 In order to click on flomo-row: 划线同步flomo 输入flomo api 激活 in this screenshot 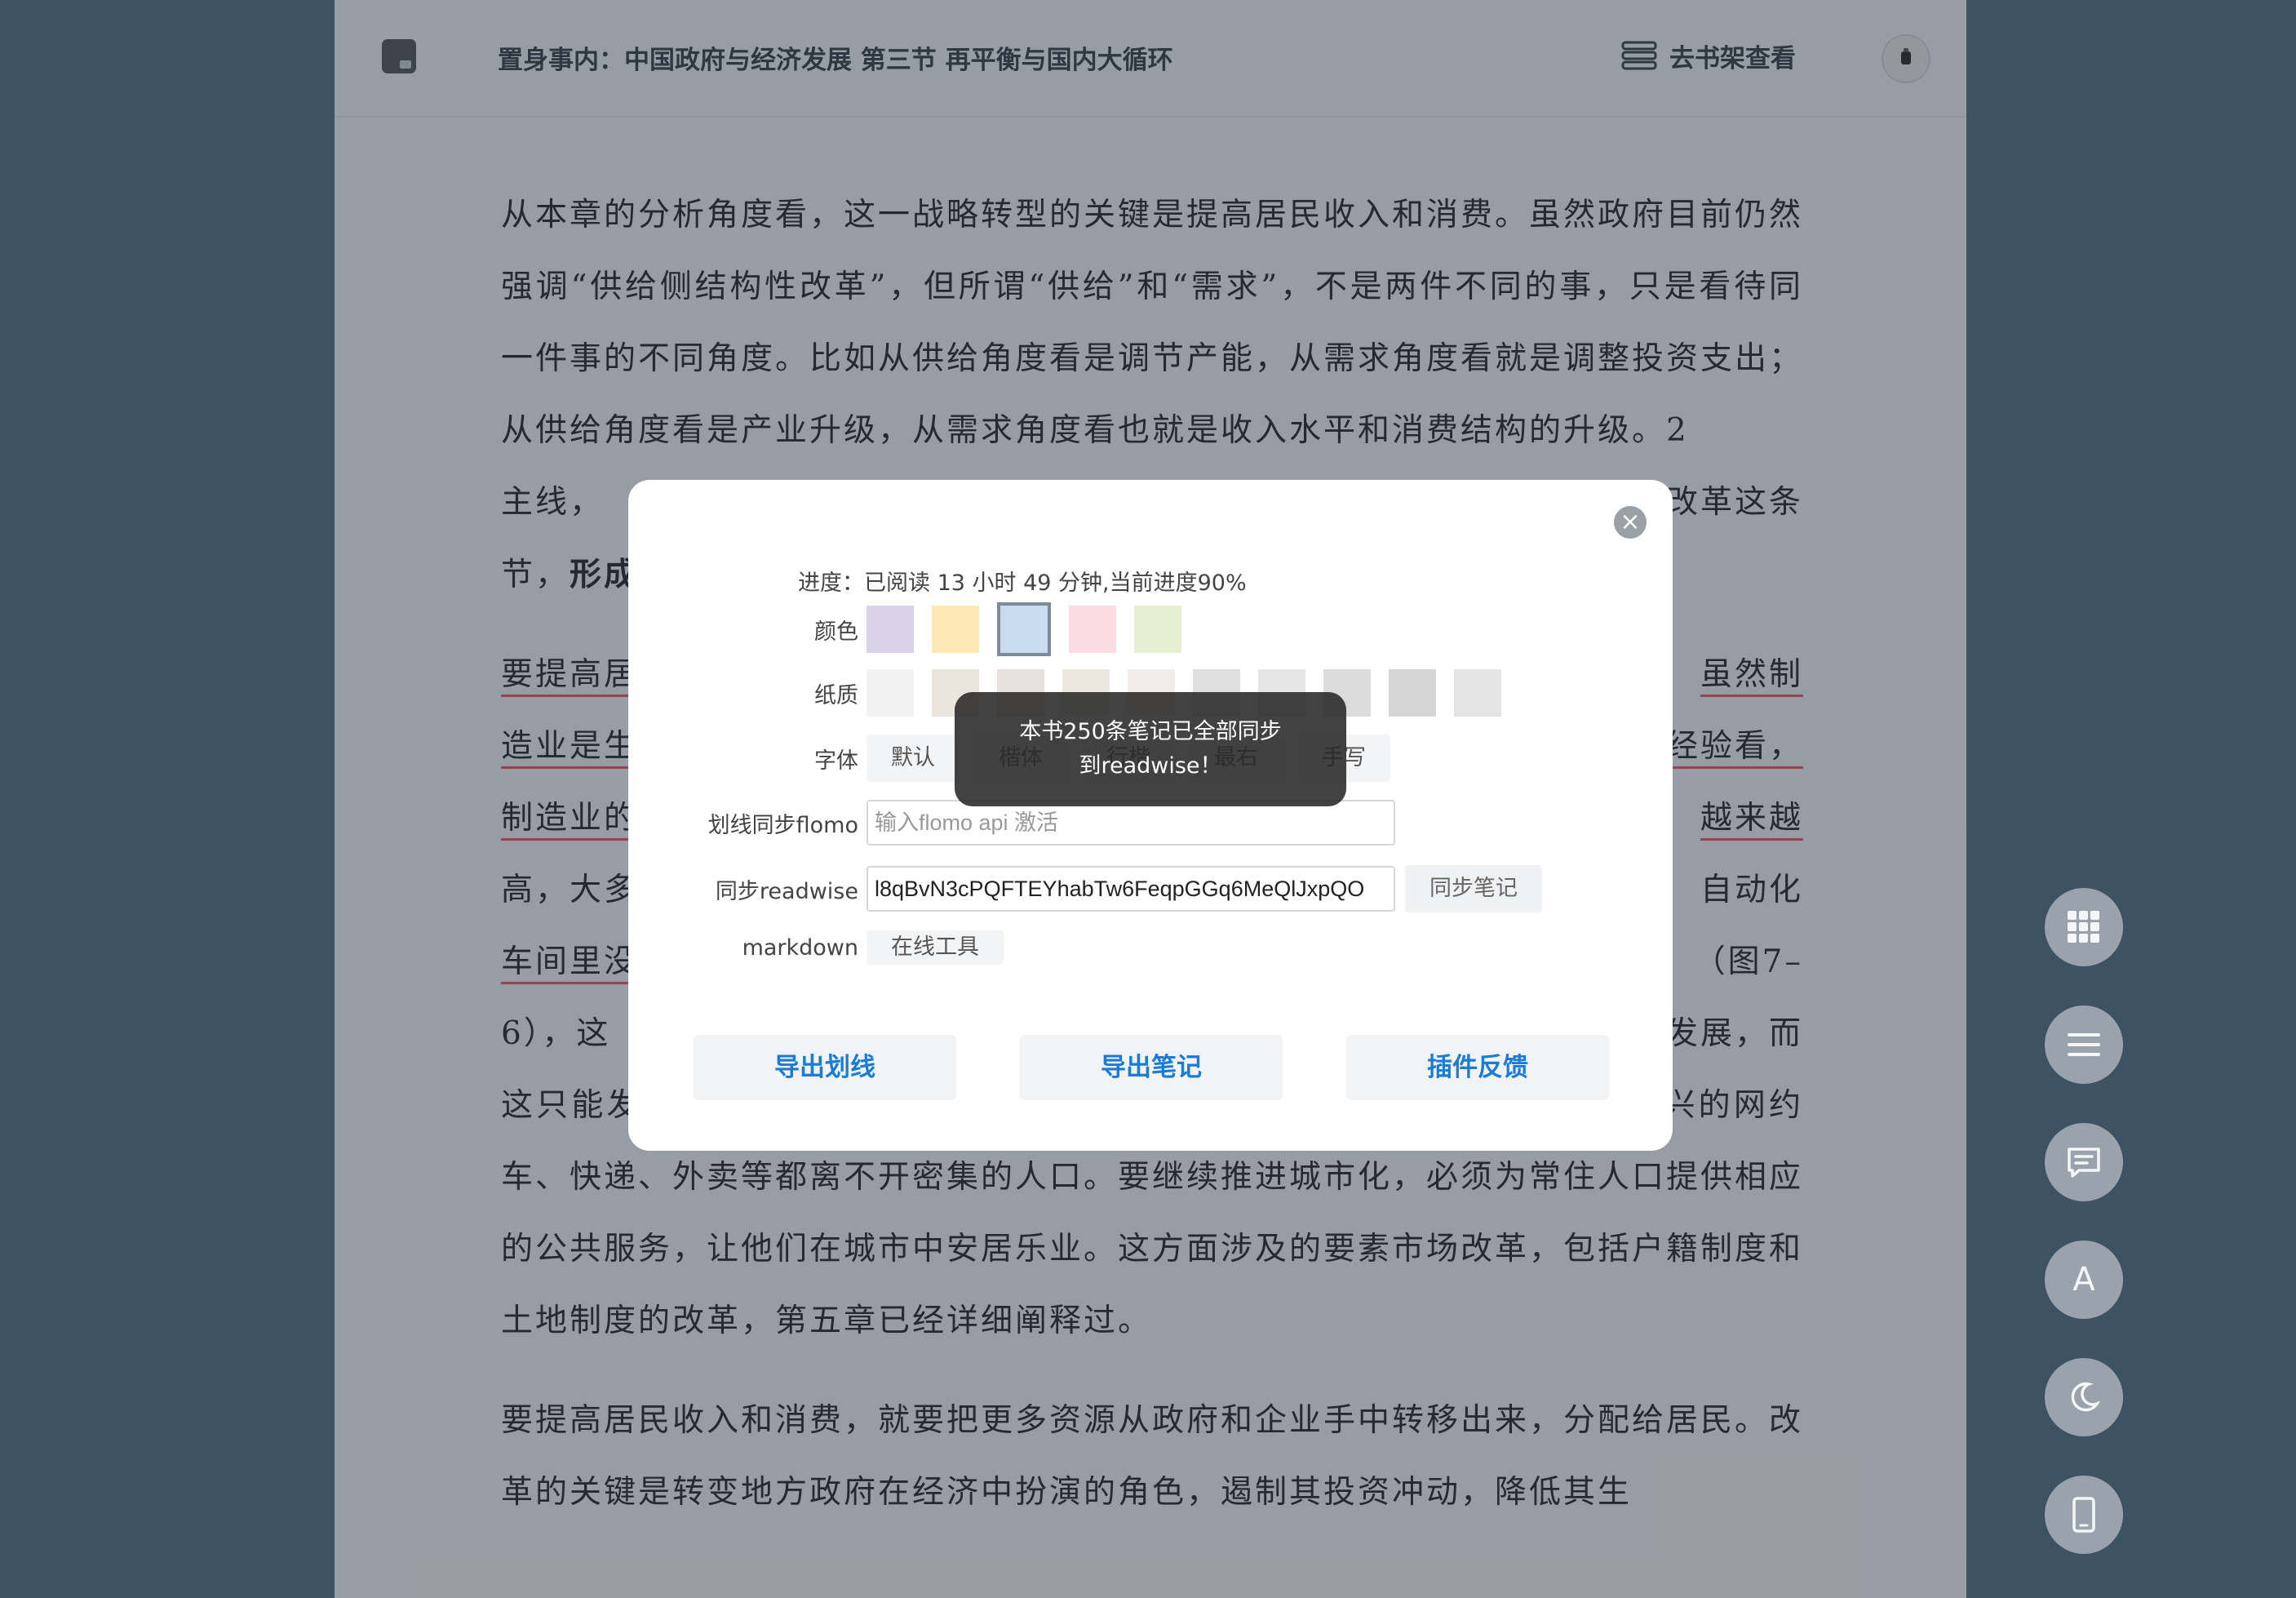, I will do `click(1011, 823)`.